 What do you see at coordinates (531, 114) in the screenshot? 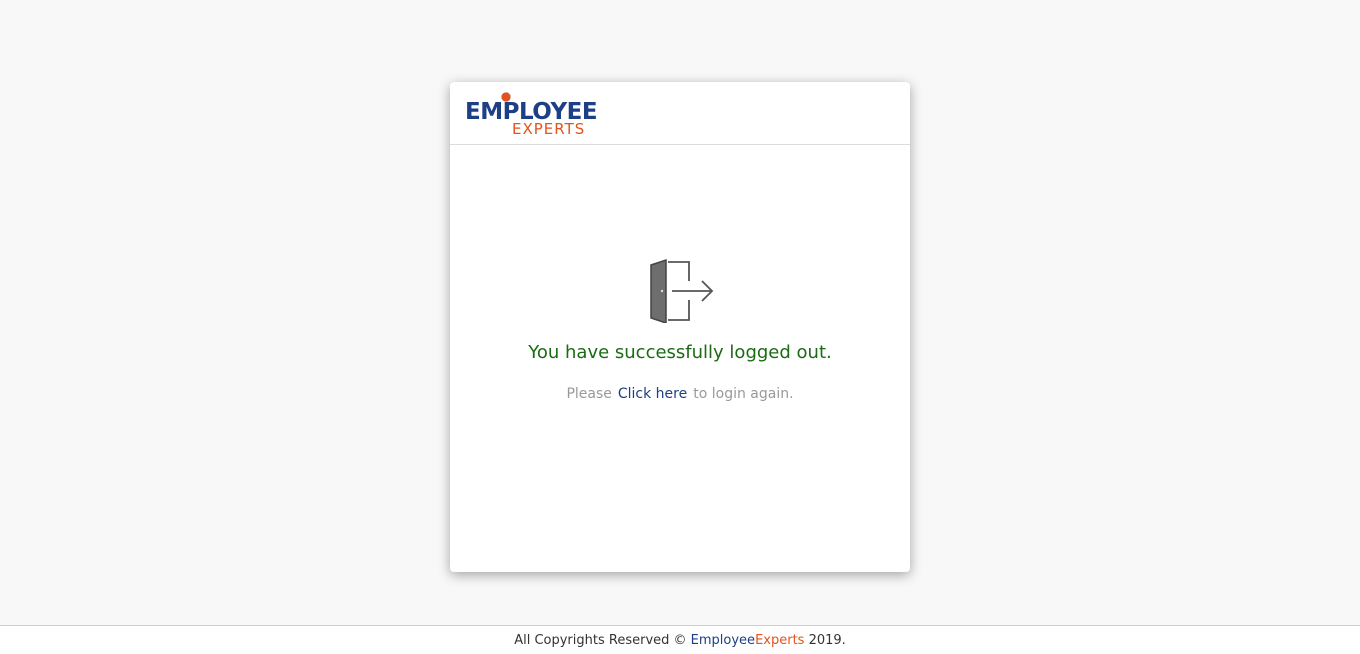
I see `employee-experts-logo: EMPLOYEE EXPERTS` at bounding box center [531, 114].